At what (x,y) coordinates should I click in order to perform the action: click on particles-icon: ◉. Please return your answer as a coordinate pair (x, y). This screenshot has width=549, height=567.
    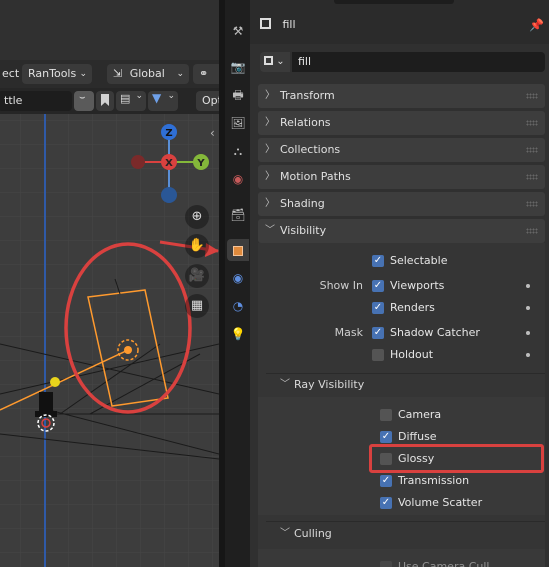
    Looking at the image, I should click on (238, 278).